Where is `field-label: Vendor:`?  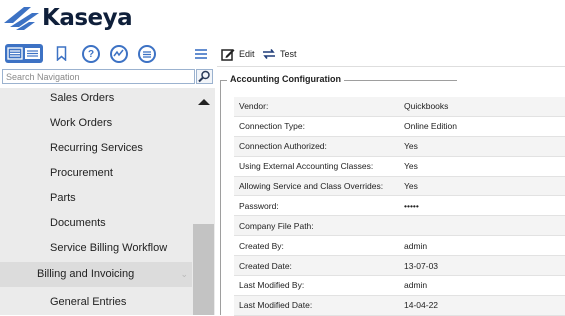 field-label: Vendor: is located at coordinates (316, 107).